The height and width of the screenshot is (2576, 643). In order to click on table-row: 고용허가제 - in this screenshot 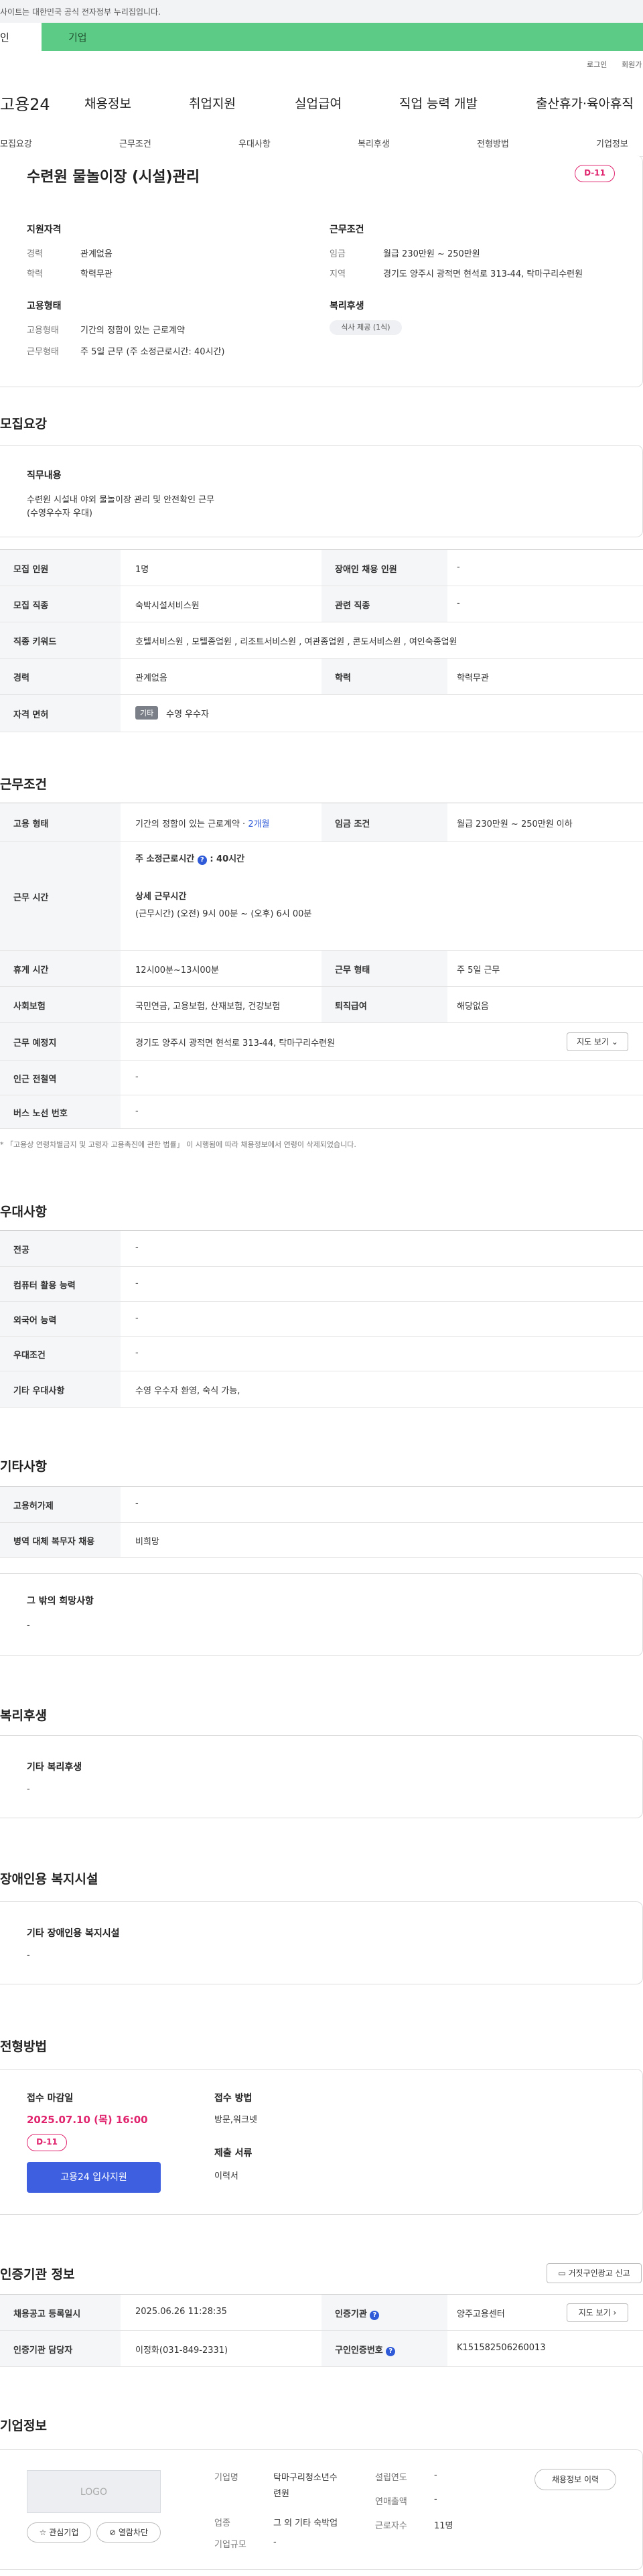, I will do `click(321, 1505)`.